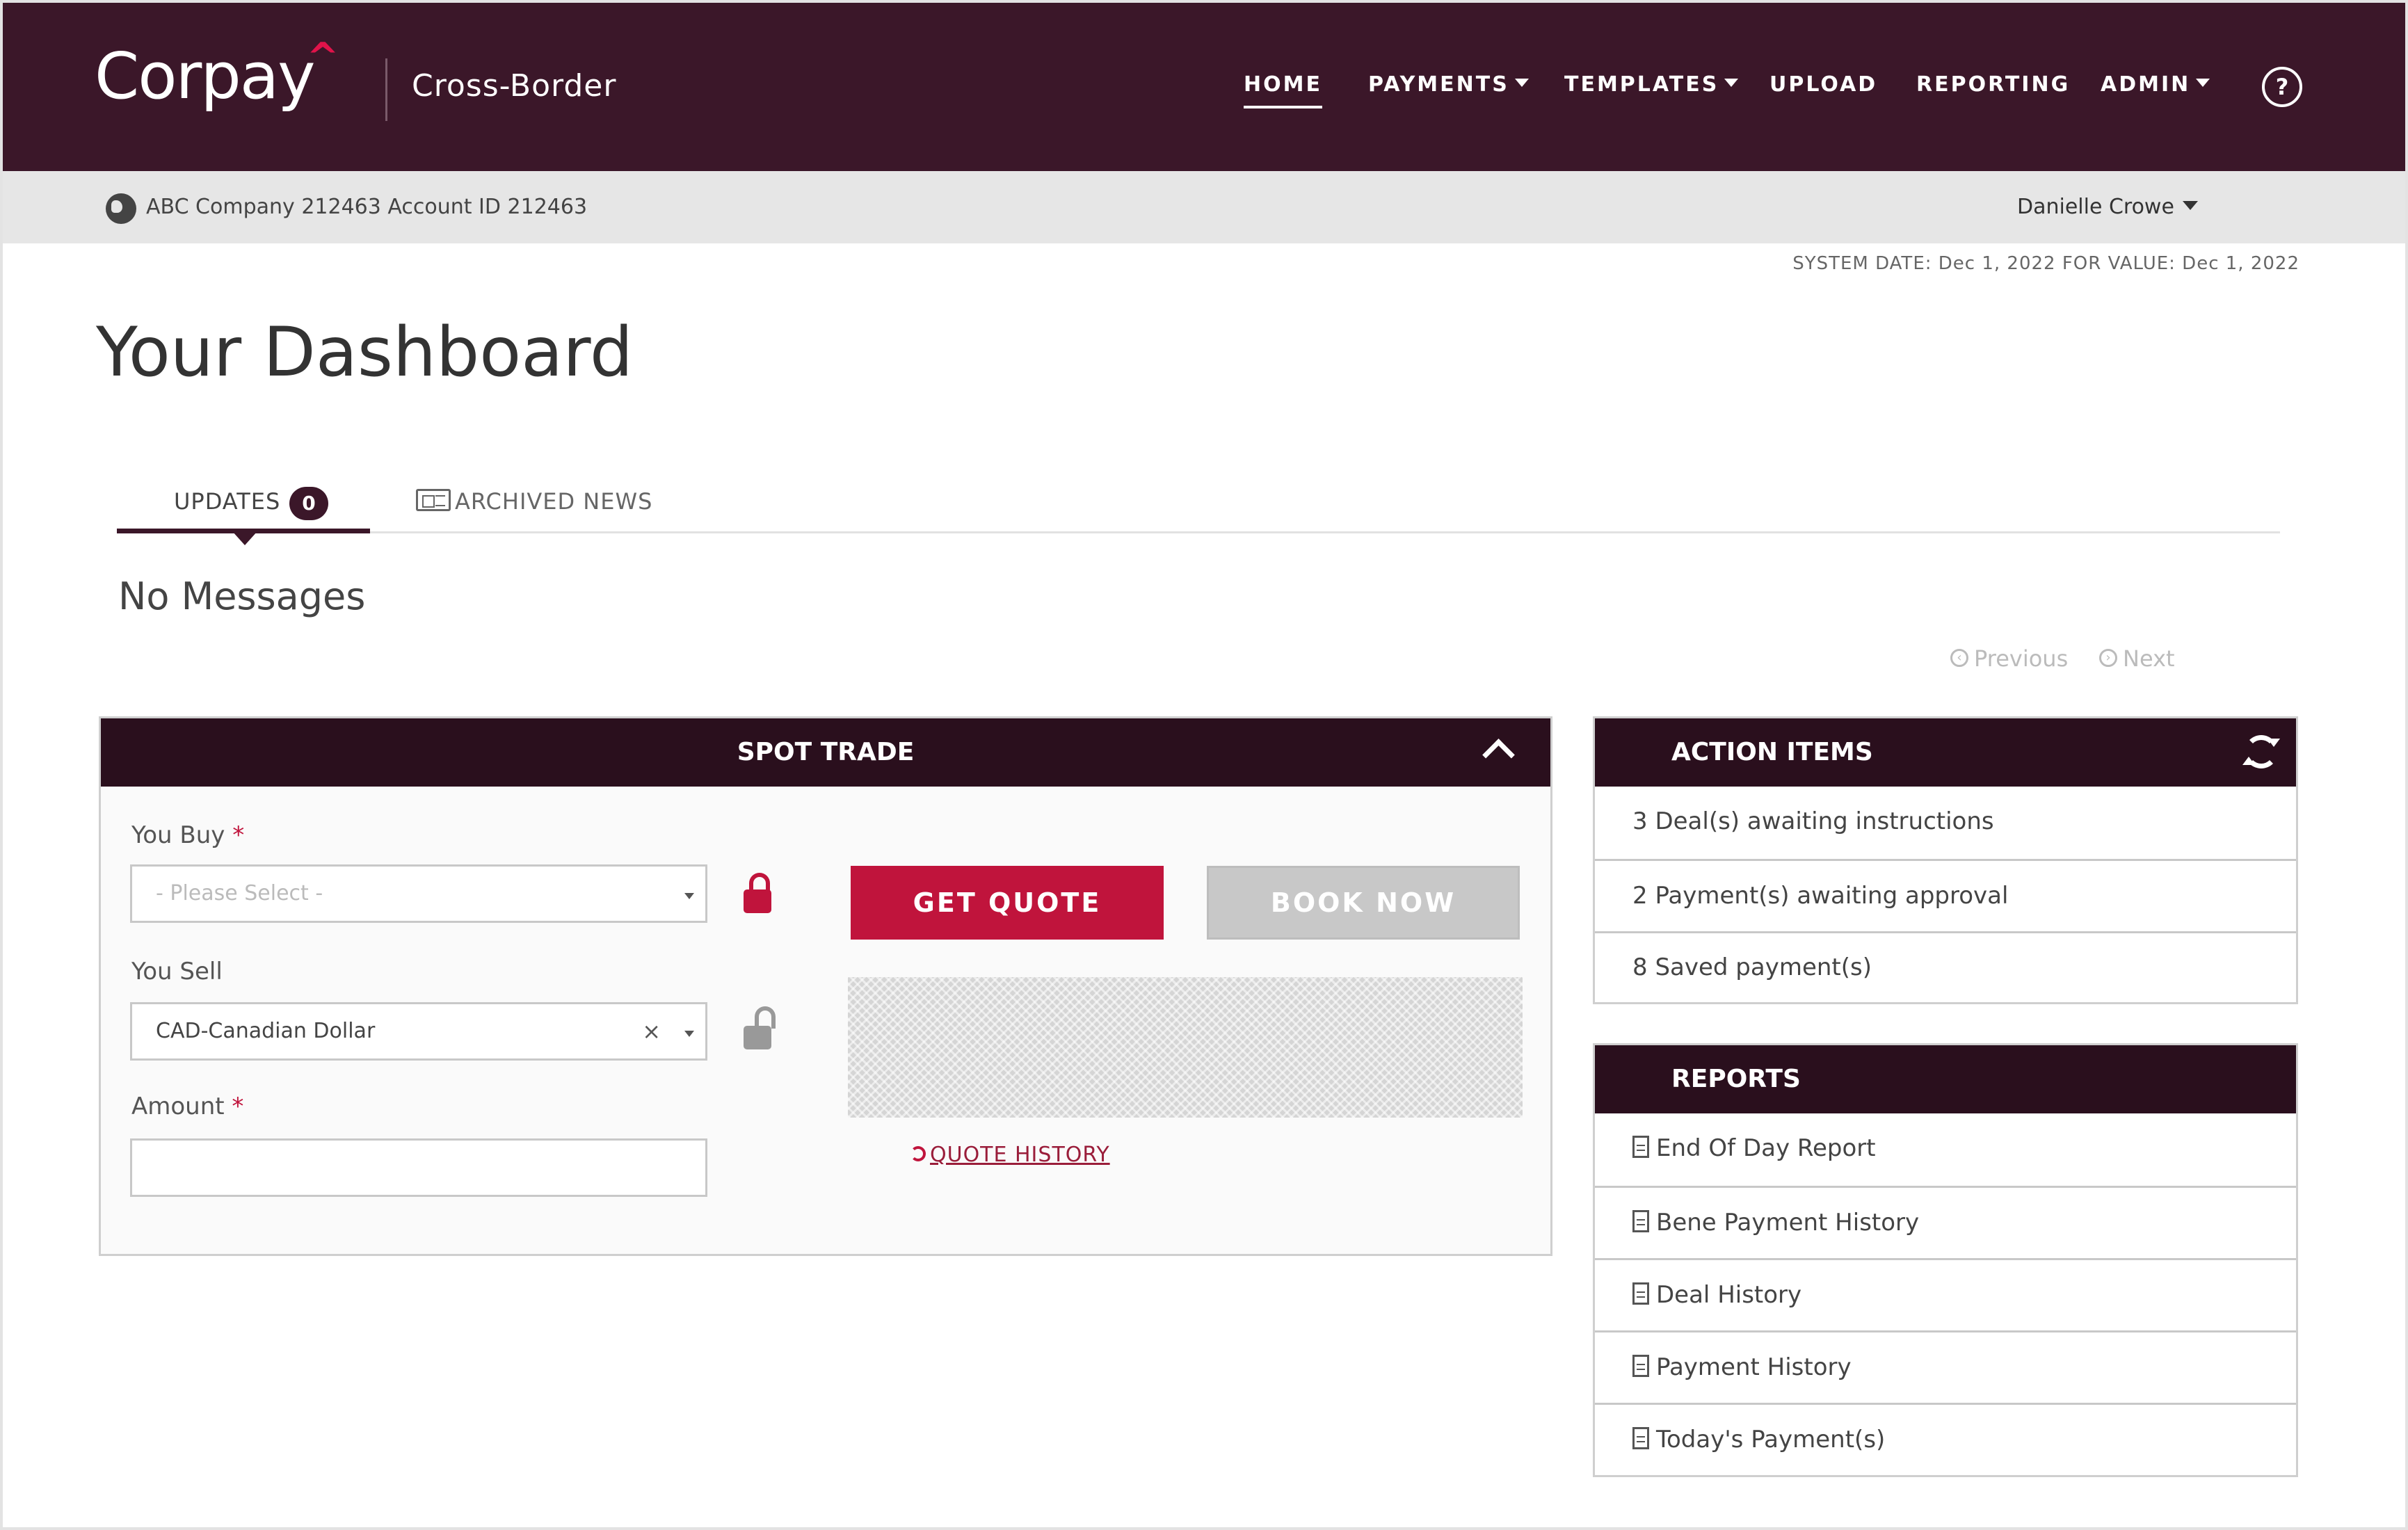 This screenshot has height=1530, width=2408. I want to click on lock-closed-icon, so click(757, 893).